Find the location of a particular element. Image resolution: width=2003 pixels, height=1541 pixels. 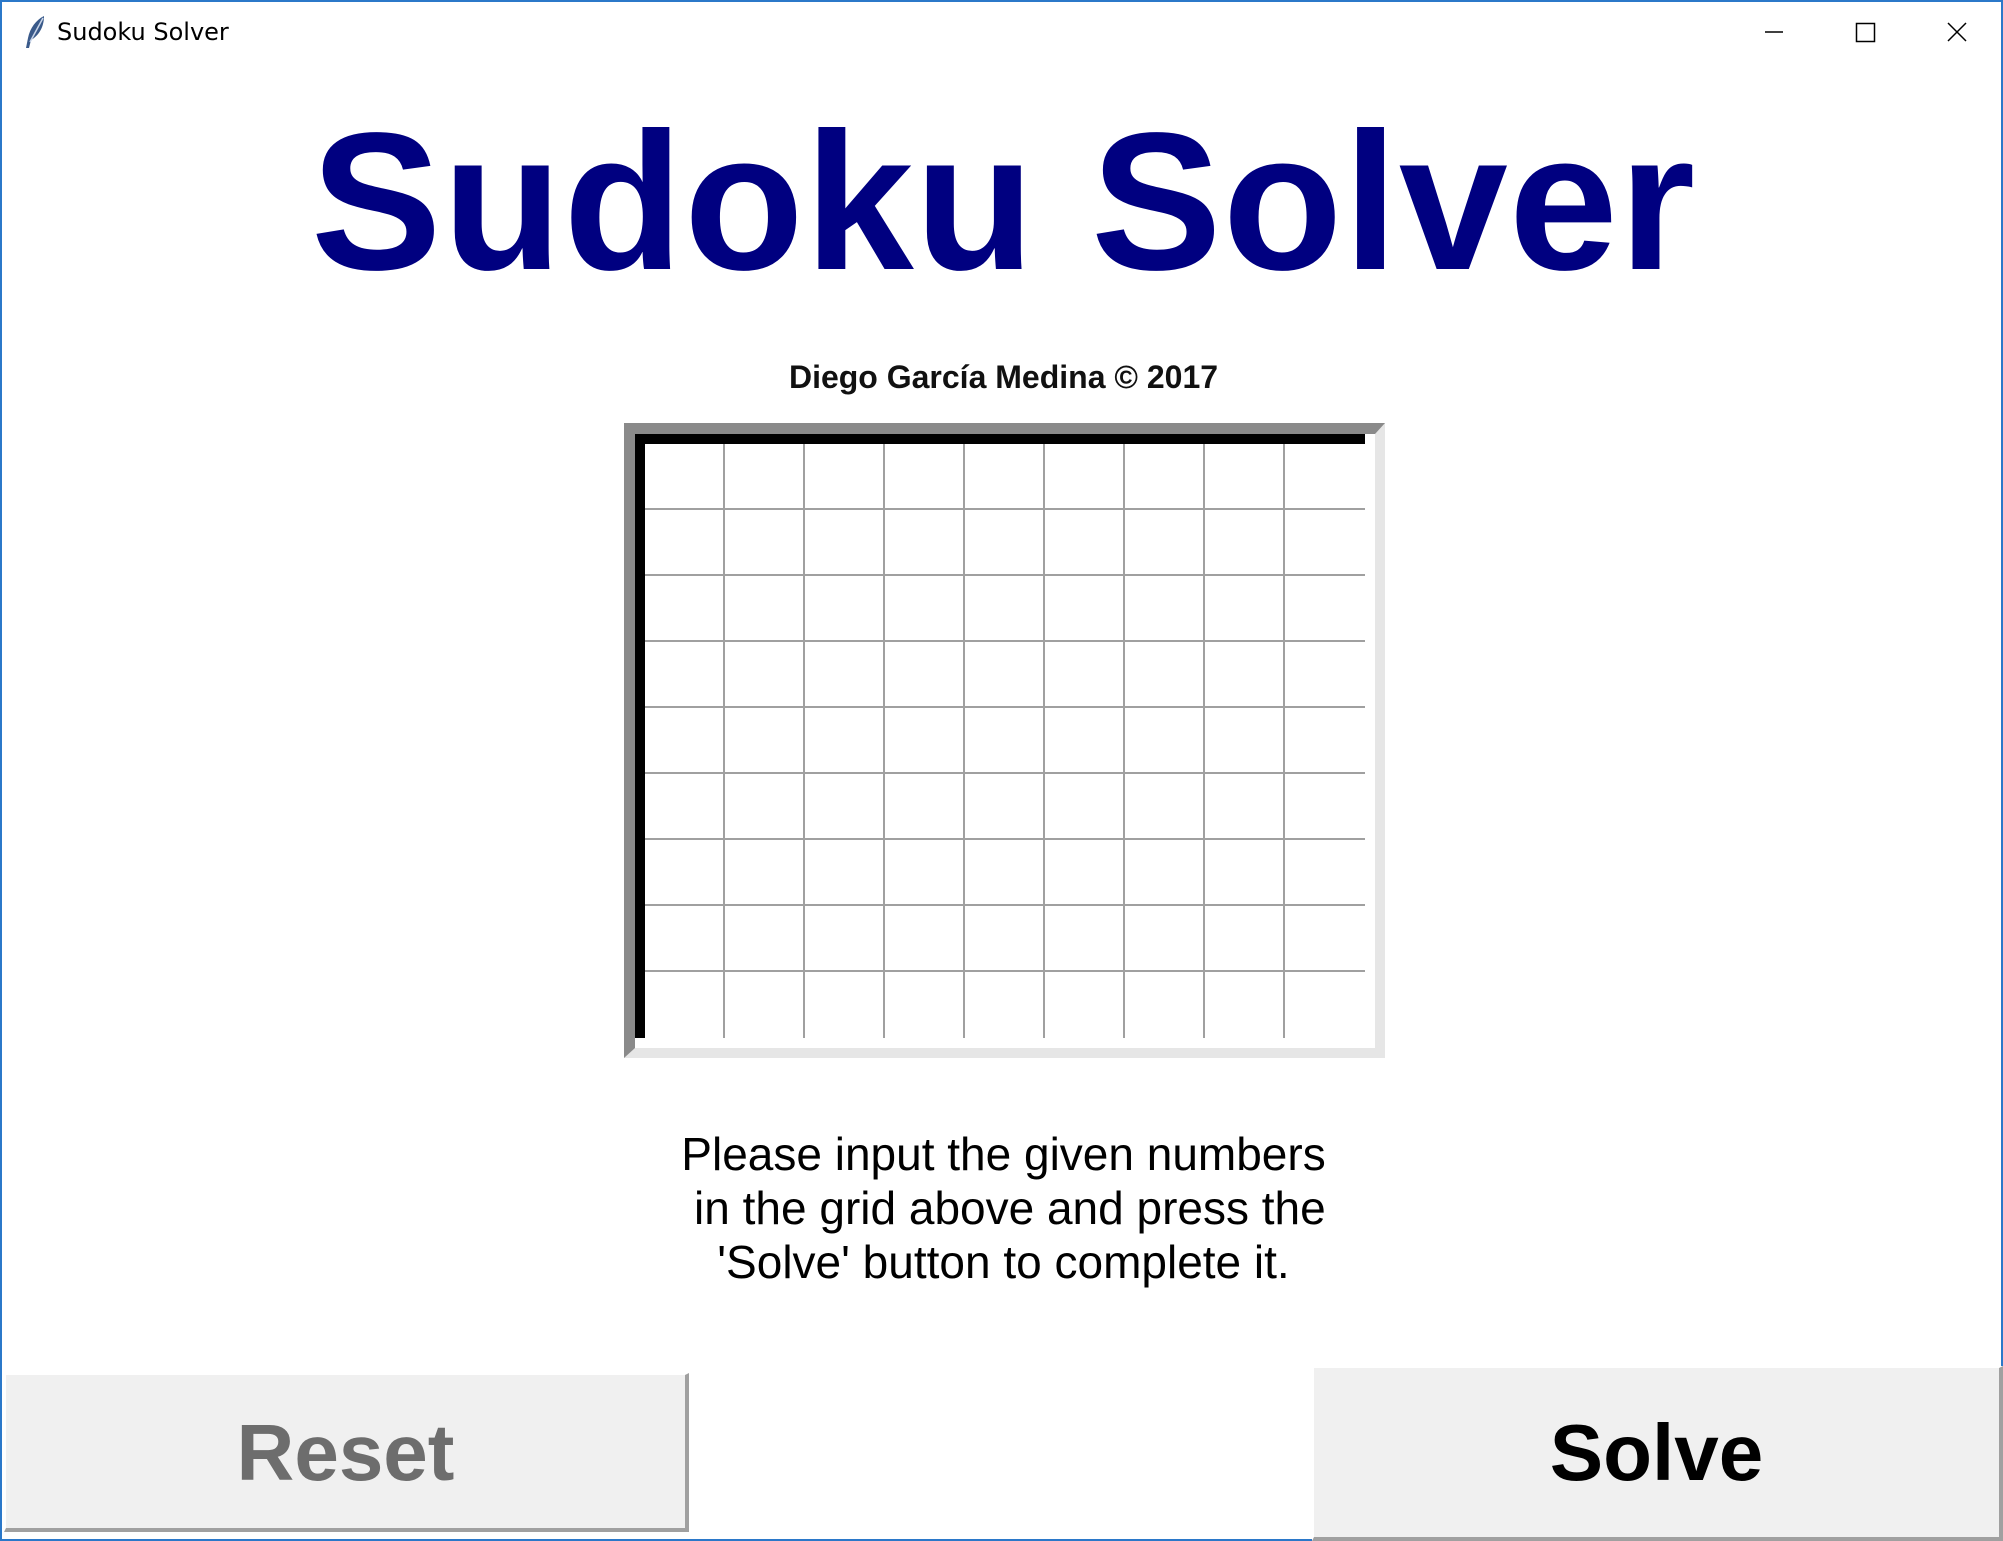

reset-button: Reset is located at coordinates (346, 1452).